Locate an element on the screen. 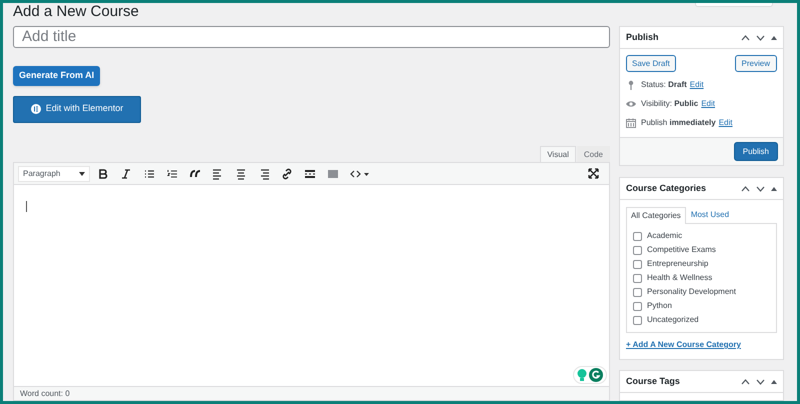  checkbox-label: Uncategorized is located at coordinates (673, 320).